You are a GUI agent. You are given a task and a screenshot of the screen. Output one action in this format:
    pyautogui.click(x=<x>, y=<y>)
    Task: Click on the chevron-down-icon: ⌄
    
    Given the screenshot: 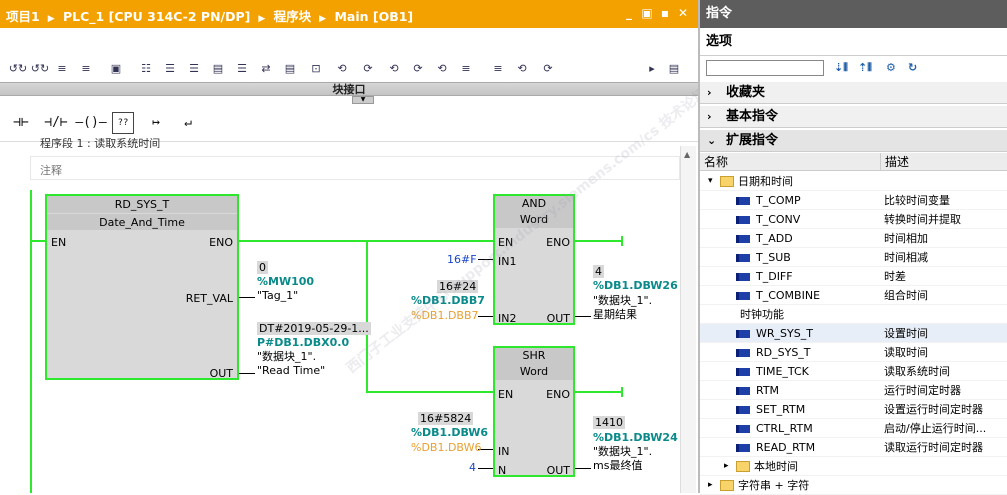 What is the action you would take?
    pyautogui.click(x=712, y=140)
    